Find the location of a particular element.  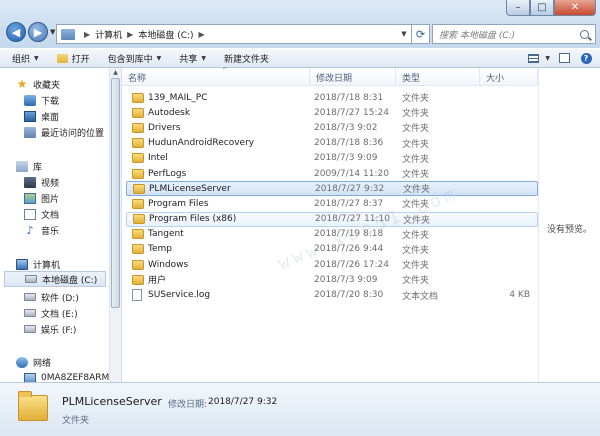

scroll-up-icon: ▲ is located at coordinates (115, 72).